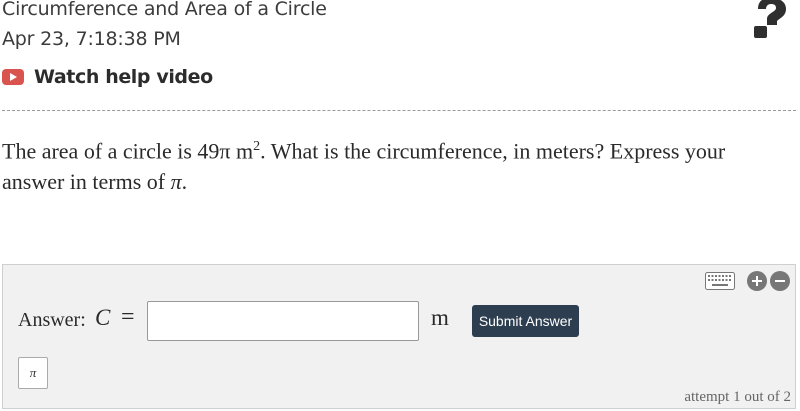  I want to click on youtube-play-icon, so click(13, 77).